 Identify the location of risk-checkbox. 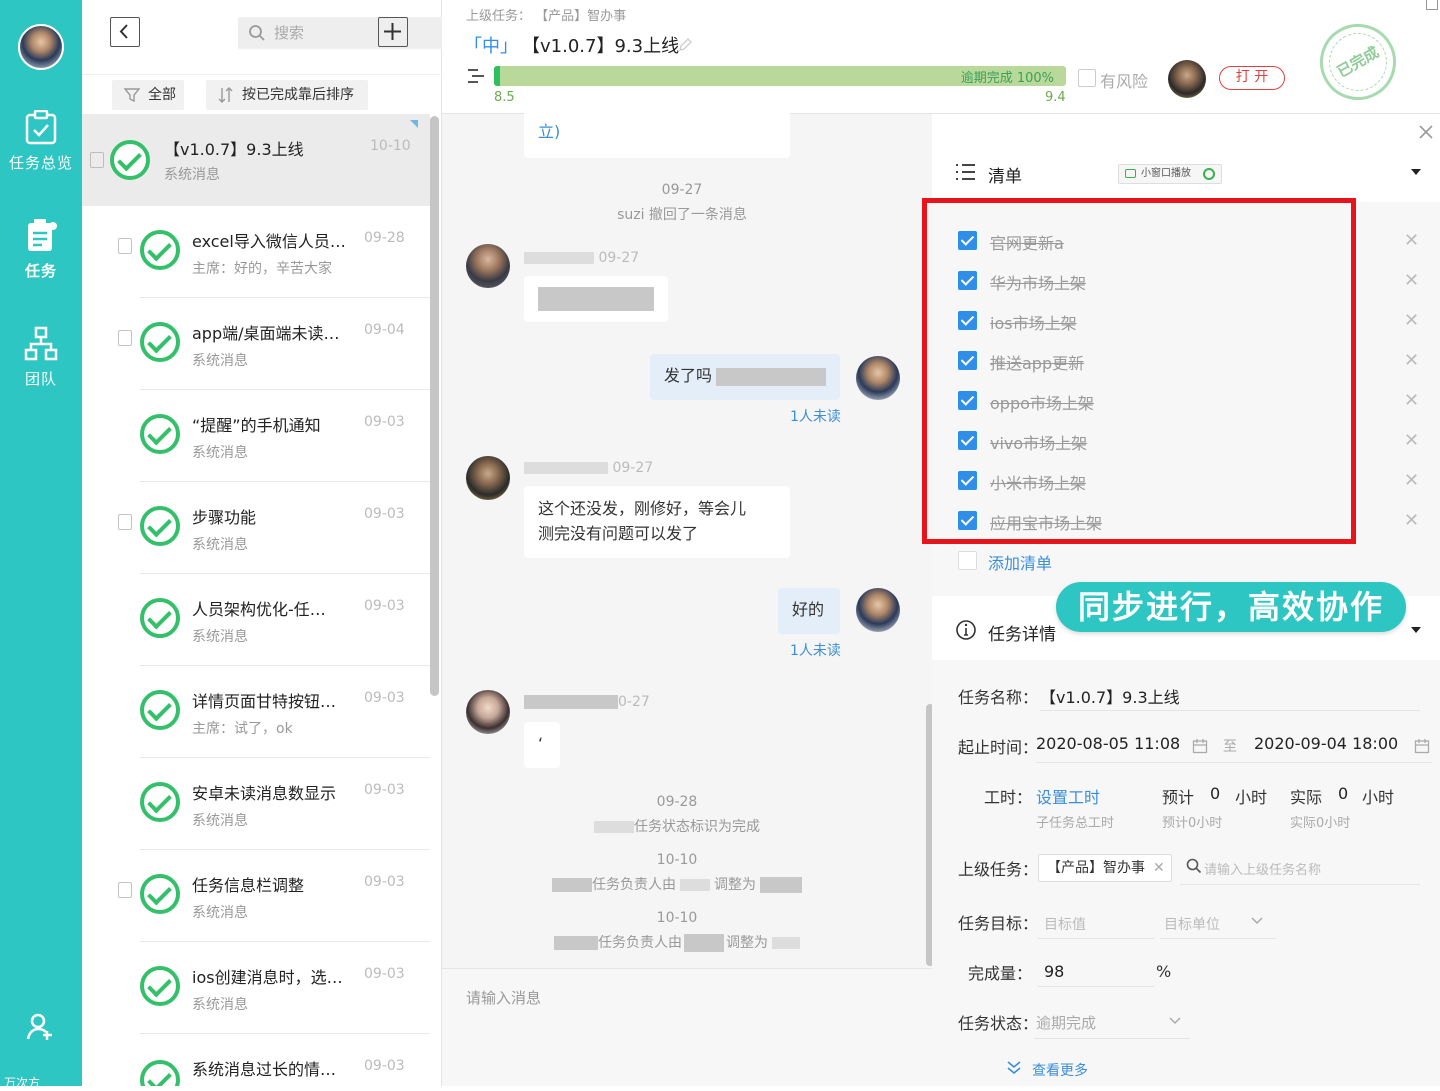
(1087, 78).